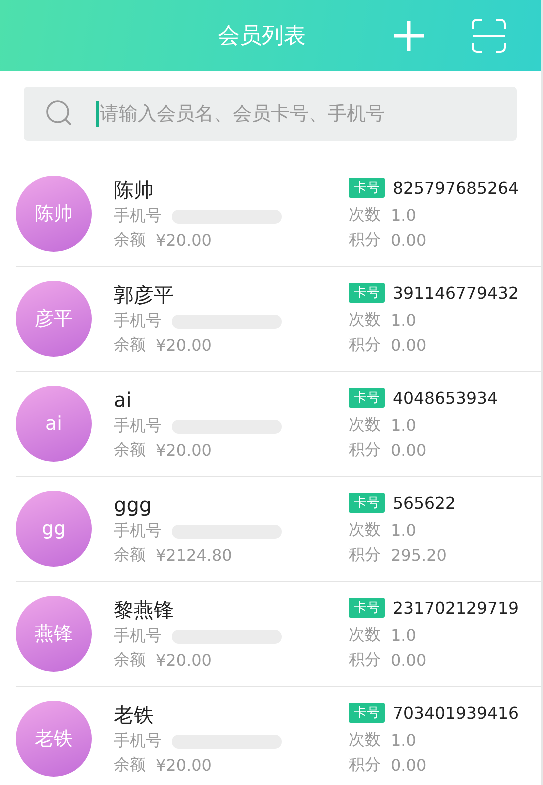 Image resolution: width=543 pixels, height=785 pixels. I want to click on points-value: 295.20, so click(419, 555).